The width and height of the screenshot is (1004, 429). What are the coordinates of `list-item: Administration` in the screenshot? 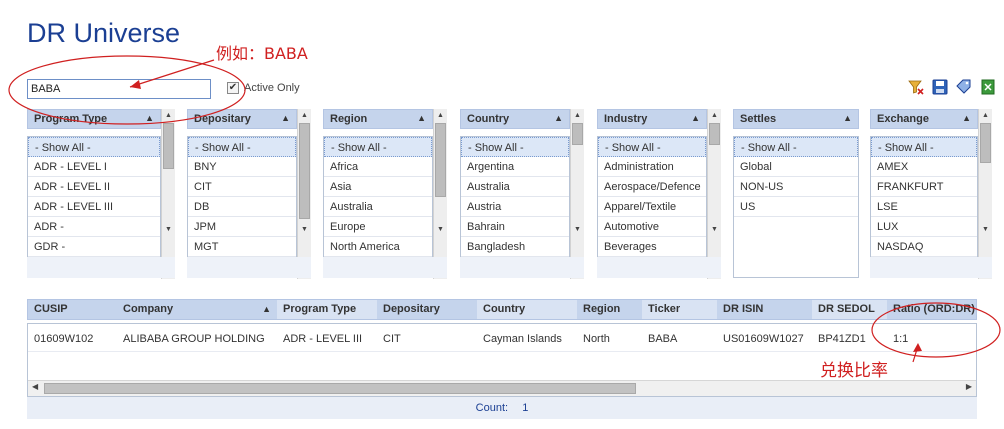 It's located at (652, 167).